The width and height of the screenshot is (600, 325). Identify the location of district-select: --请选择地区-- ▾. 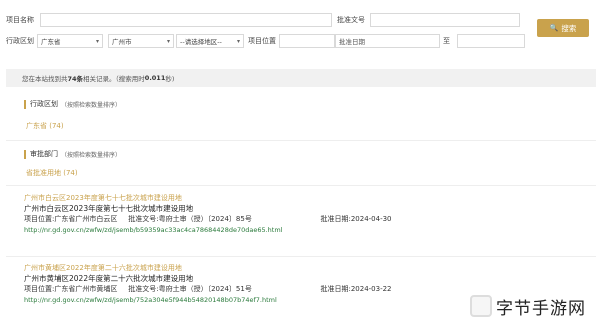
(210, 41).